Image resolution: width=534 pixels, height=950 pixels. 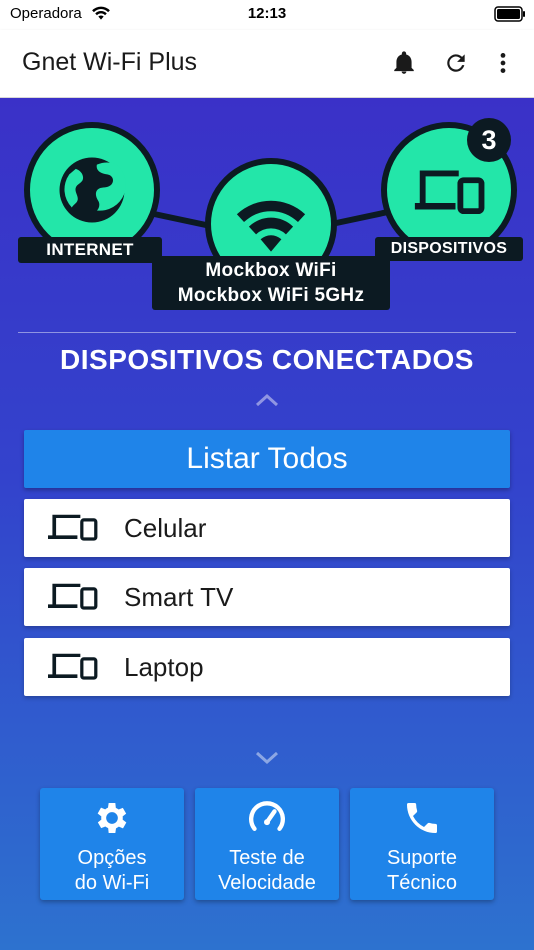 I want to click on device-label: Celular, so click(x=165, y=528).